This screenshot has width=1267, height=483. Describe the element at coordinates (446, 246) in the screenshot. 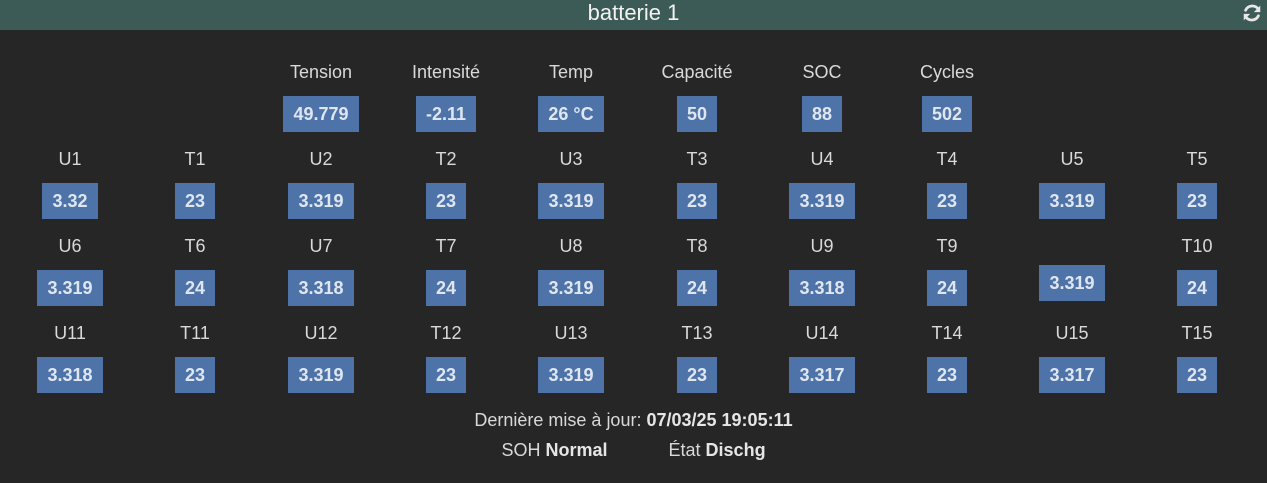

I see `cell-label: T7` at that location.